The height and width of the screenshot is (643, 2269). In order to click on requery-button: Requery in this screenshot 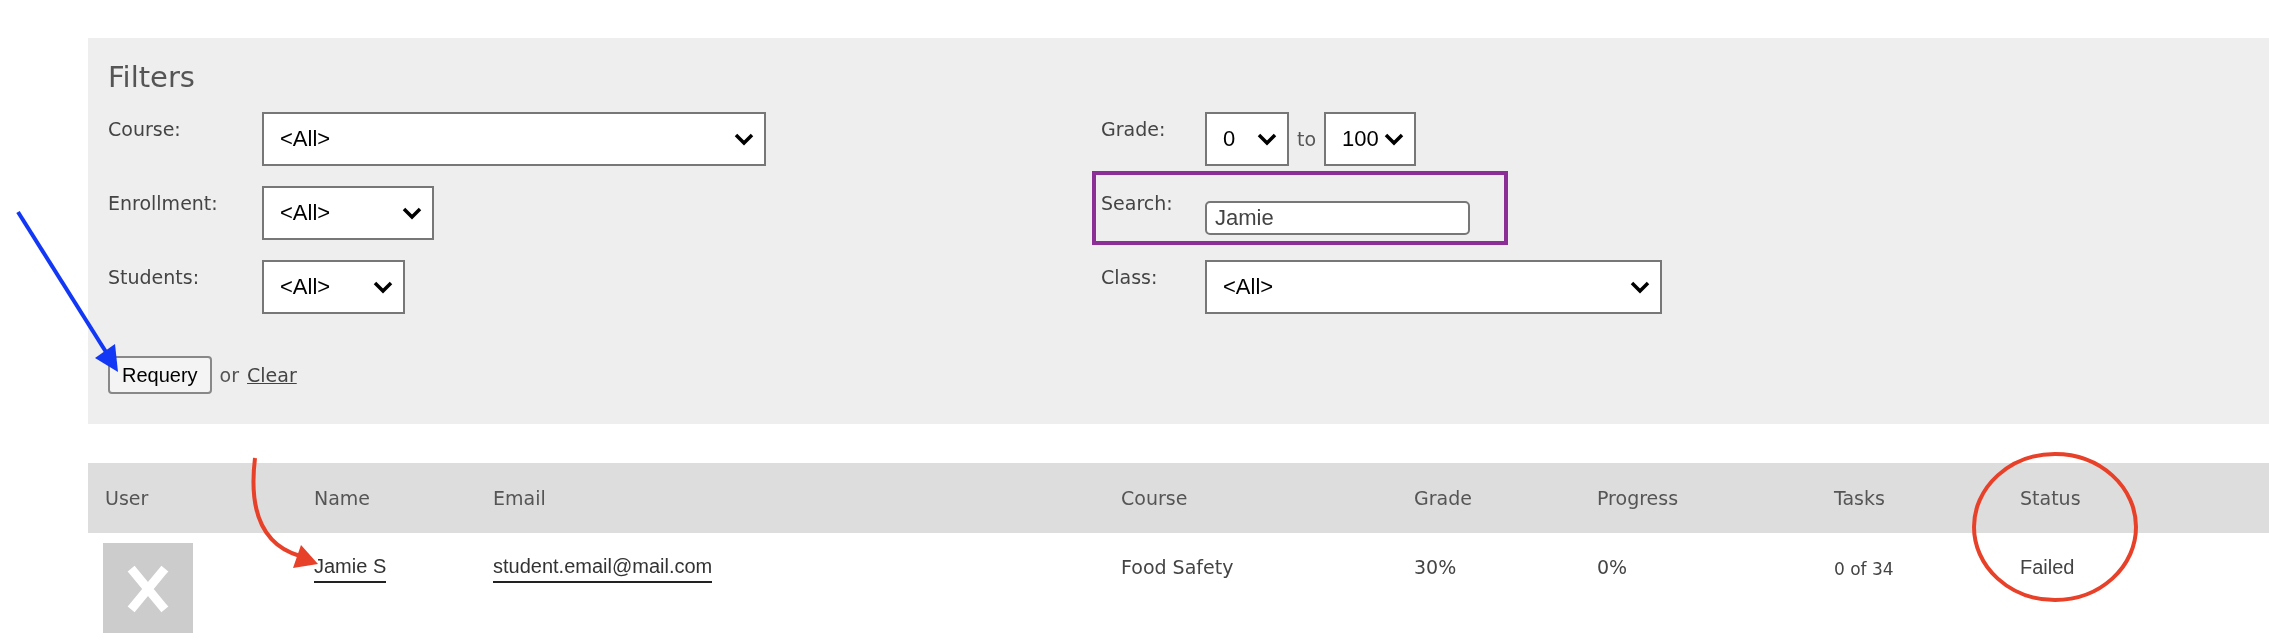, I will do `click(160, 375)`.